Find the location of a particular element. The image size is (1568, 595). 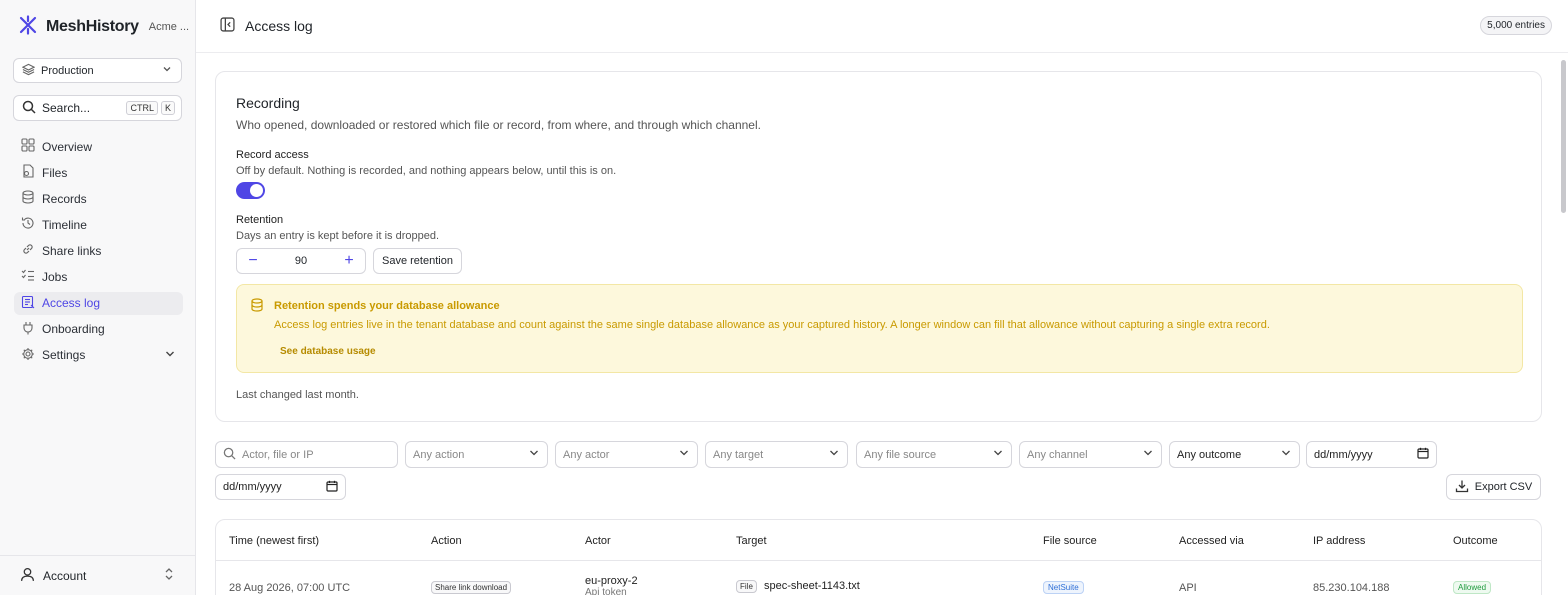

column-header-time: Time (newest first) is located at coordinates (274, 541).